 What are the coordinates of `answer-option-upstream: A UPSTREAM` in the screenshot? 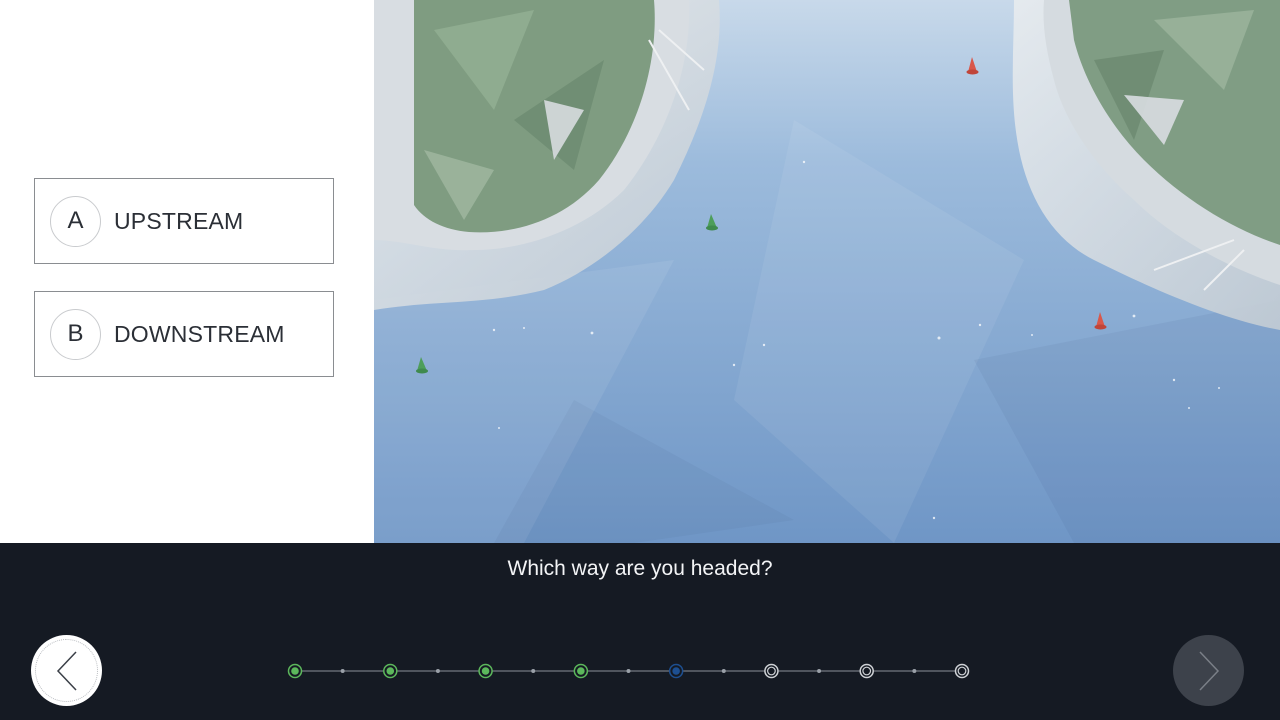 It's located at (184, 221).